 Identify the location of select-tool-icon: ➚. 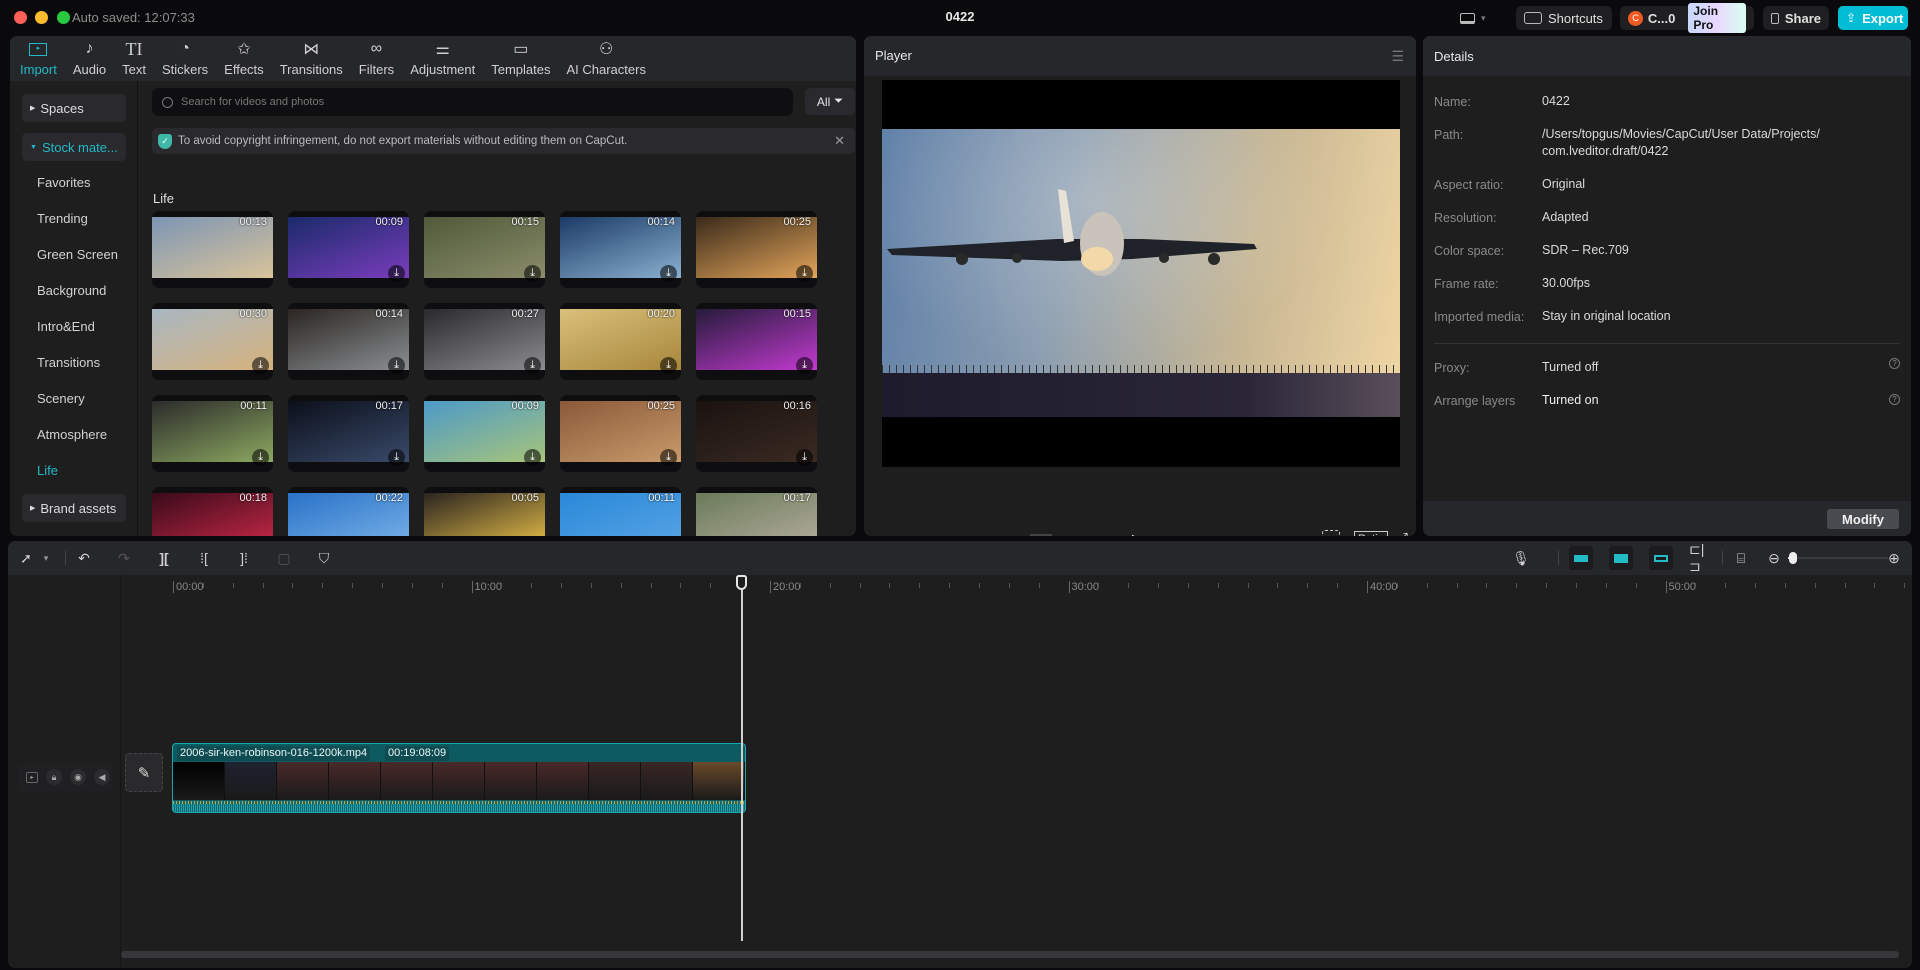
(26, 558).